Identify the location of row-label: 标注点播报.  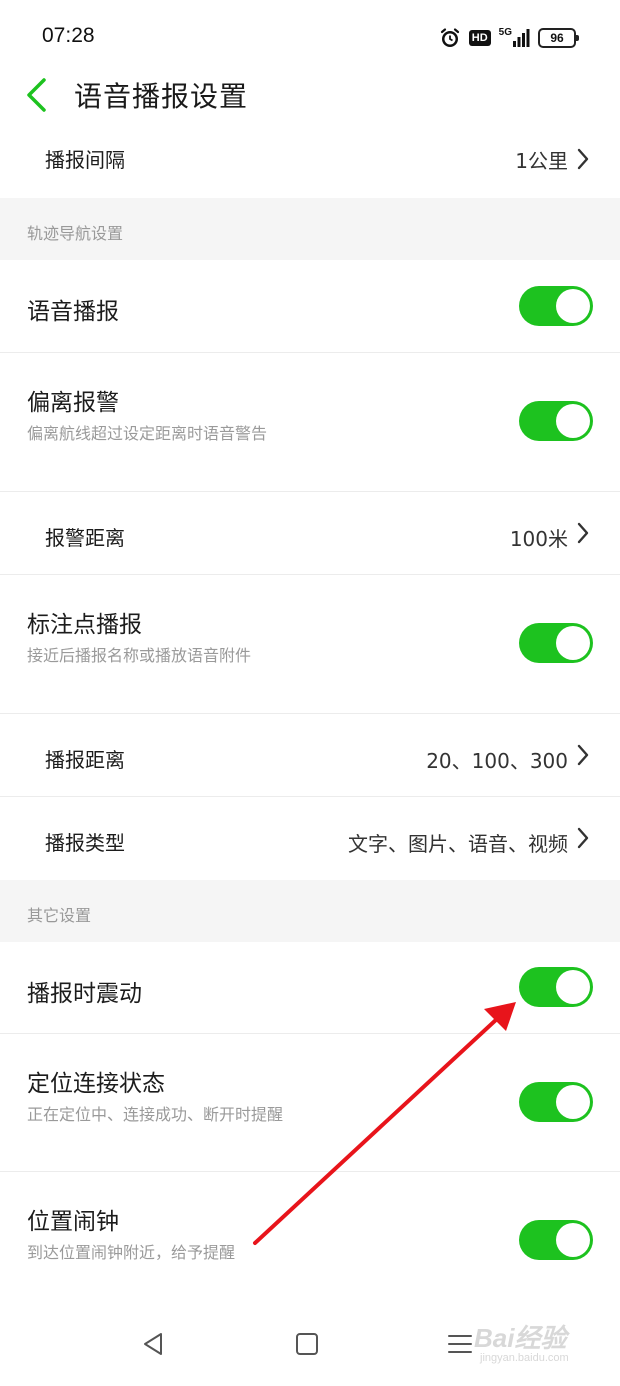
(84, 625).